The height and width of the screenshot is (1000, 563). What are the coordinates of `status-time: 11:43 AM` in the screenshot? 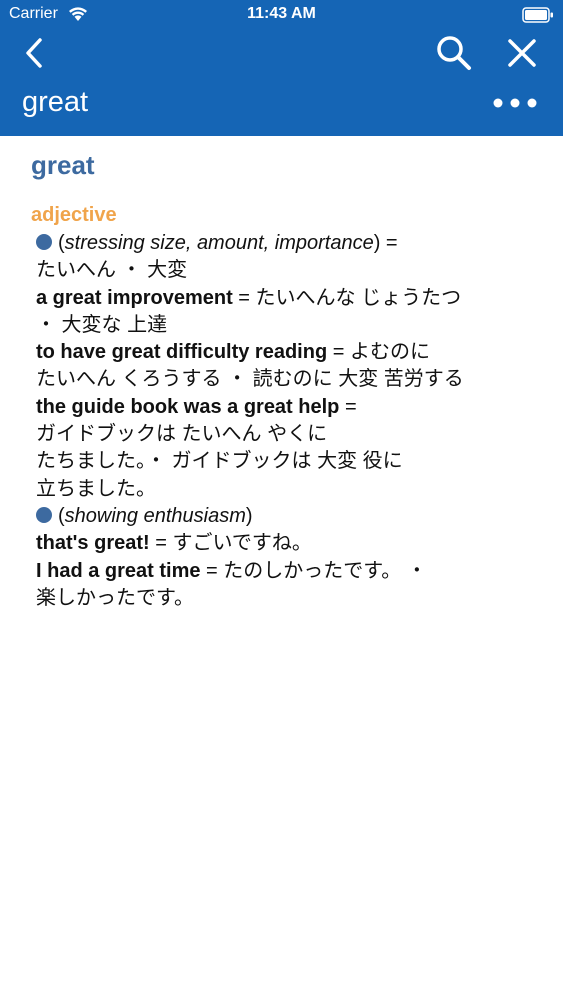 It's located at (281, 13).